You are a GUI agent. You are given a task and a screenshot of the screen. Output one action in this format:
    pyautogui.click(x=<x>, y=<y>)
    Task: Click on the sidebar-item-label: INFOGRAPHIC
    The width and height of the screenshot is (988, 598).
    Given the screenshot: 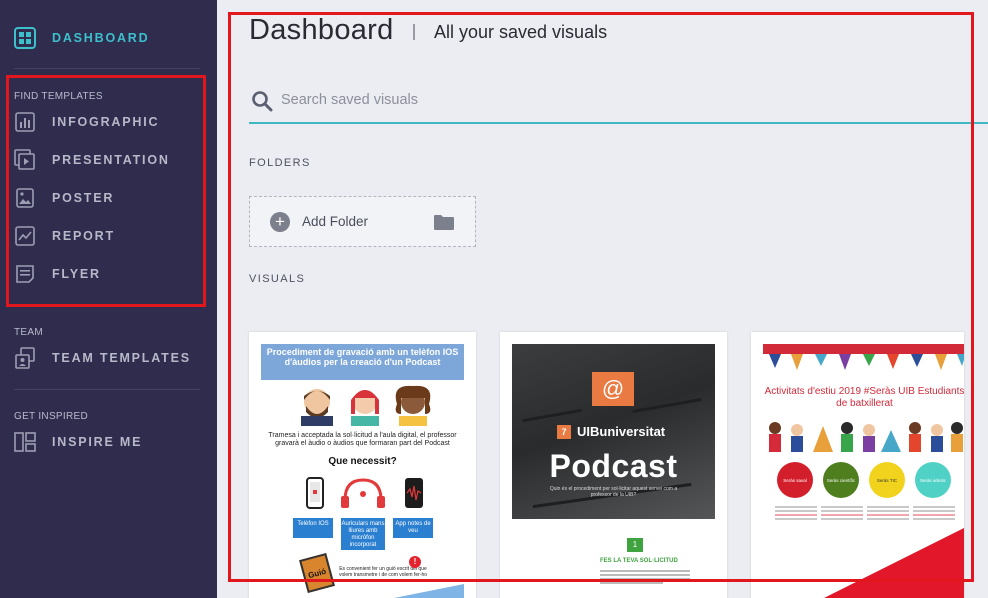 What is the action you would take?
    pyautogui.click(x=106, y=122)
    